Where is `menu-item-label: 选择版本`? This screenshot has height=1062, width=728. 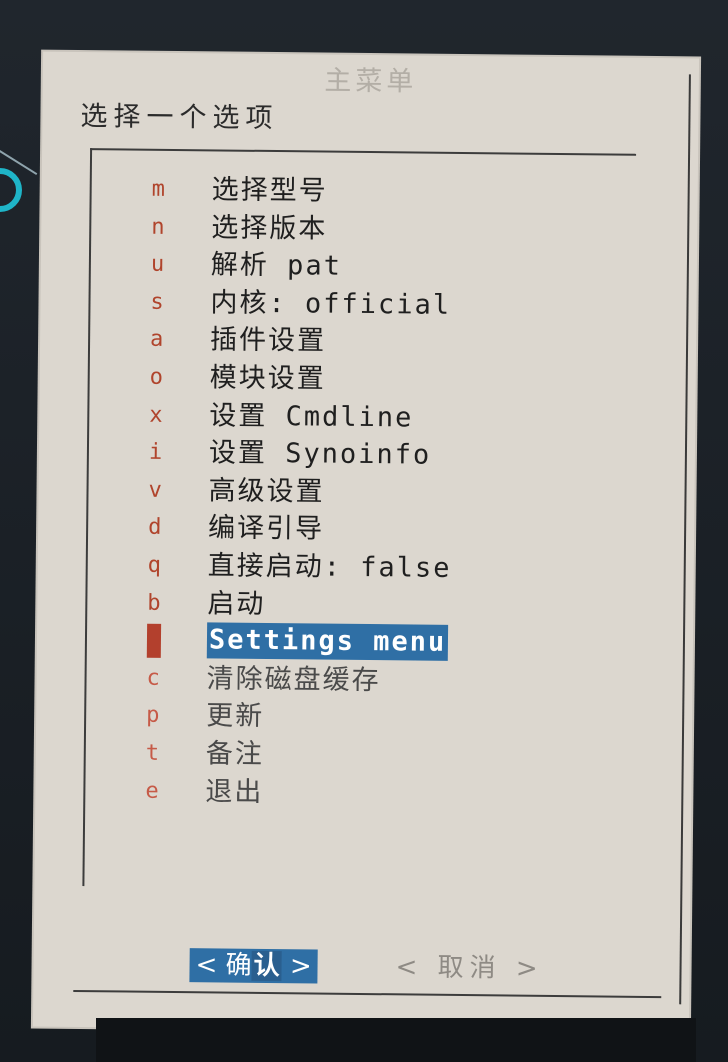
menu-item-label: 选择版本 is located at coordinates (269, 228).